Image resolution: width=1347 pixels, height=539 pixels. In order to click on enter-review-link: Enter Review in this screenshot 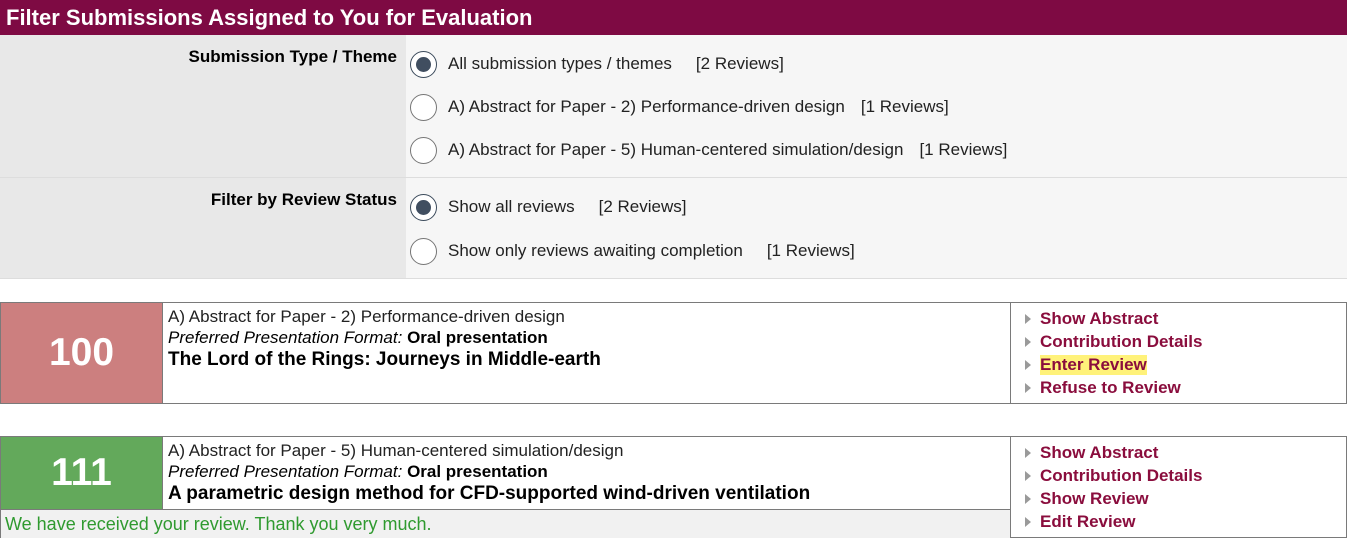, I will do `click(1185, 364)`.